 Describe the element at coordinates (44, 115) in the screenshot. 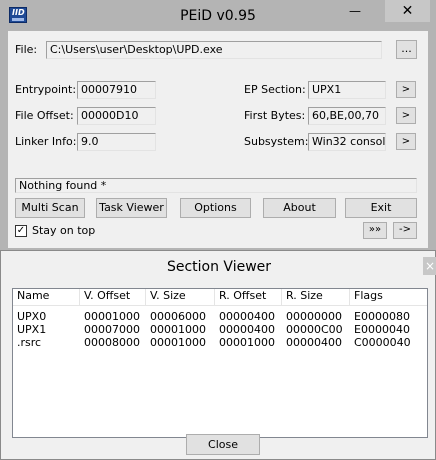

I see `file-offset-label: File Offset:` at that location.